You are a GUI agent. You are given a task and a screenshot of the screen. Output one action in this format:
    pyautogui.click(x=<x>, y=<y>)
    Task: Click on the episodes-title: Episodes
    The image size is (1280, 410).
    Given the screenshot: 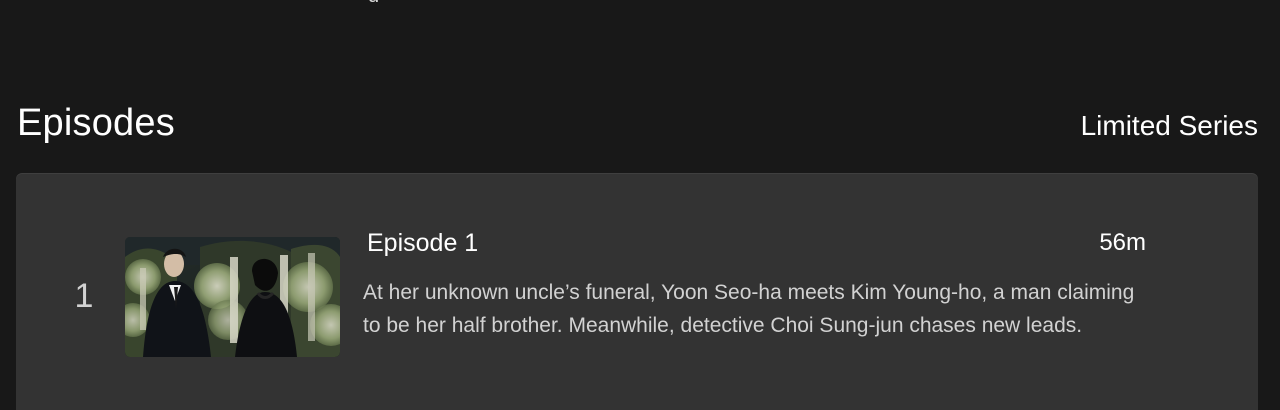 What is the action you would take?
    pyautogui.click(x=96, y=123)
    